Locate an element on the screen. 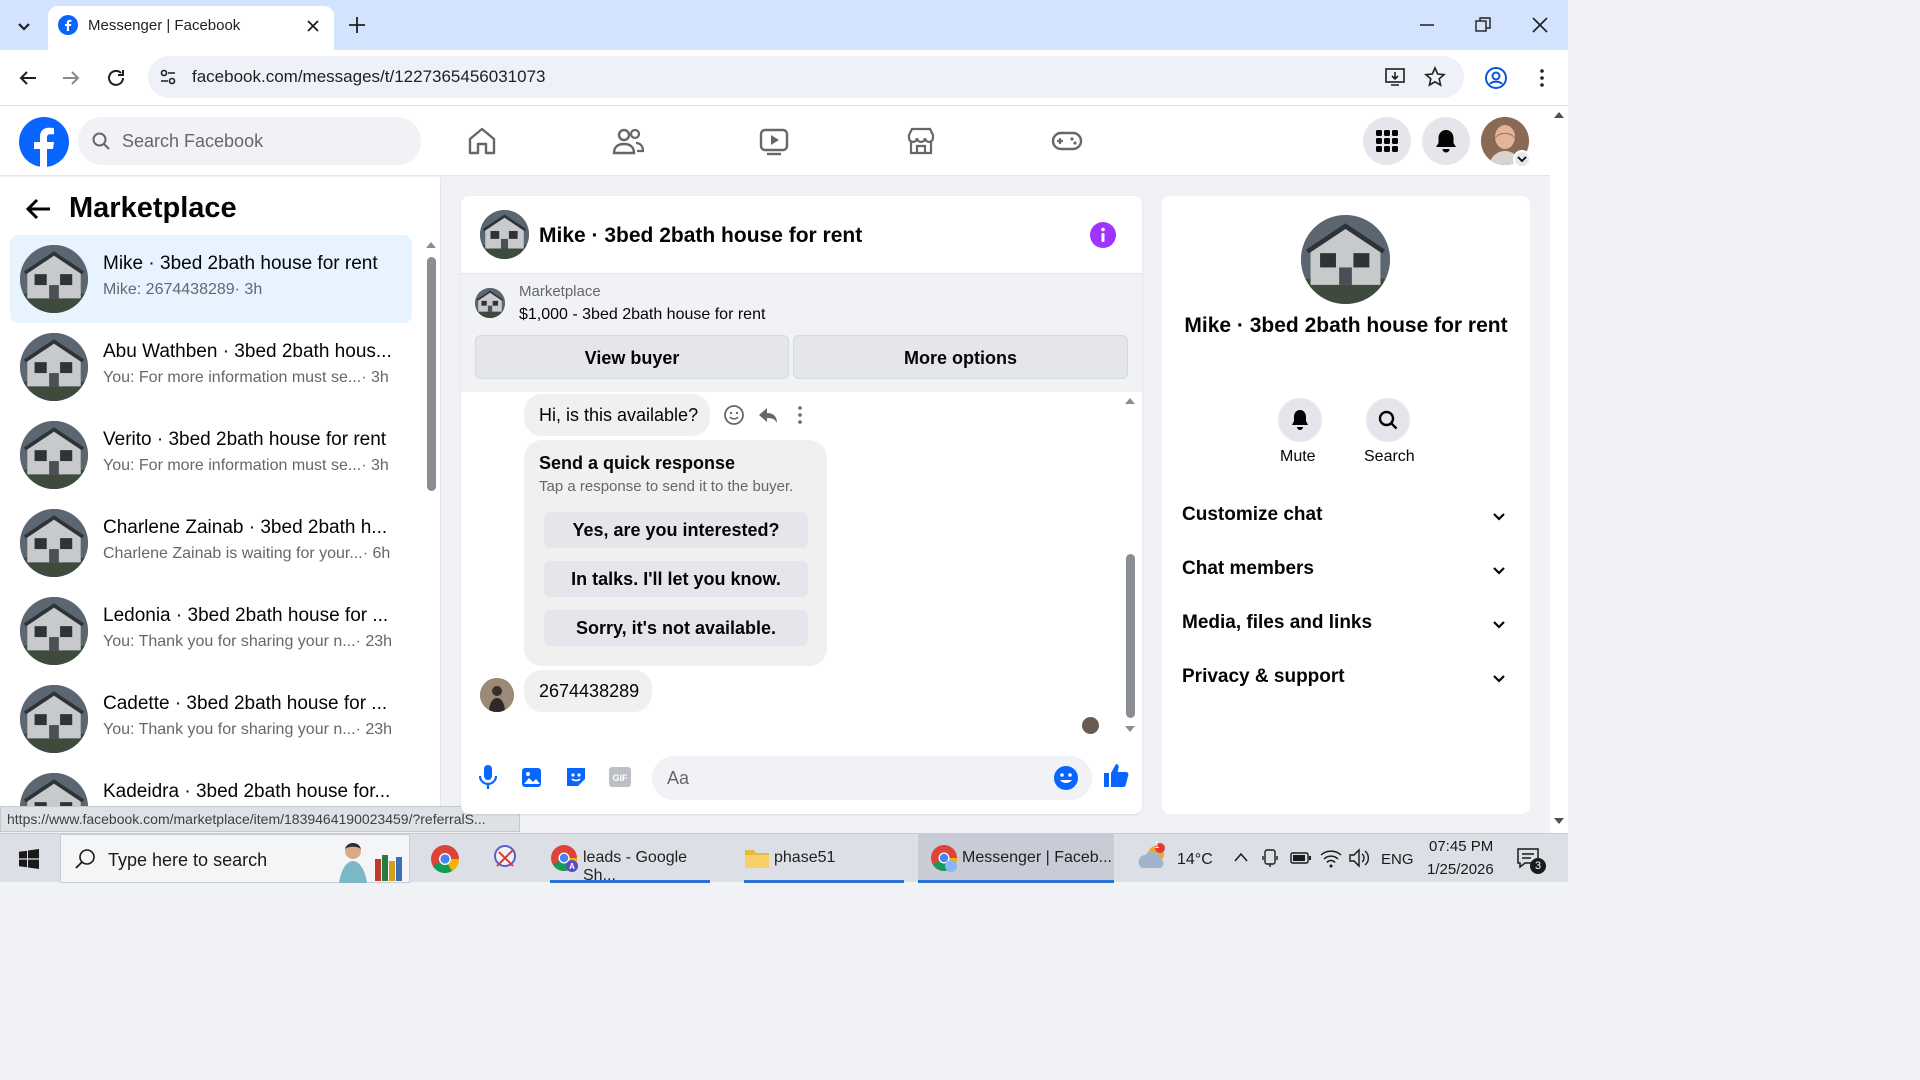  gif-icon: GIF is located at coordinates (620, 777).